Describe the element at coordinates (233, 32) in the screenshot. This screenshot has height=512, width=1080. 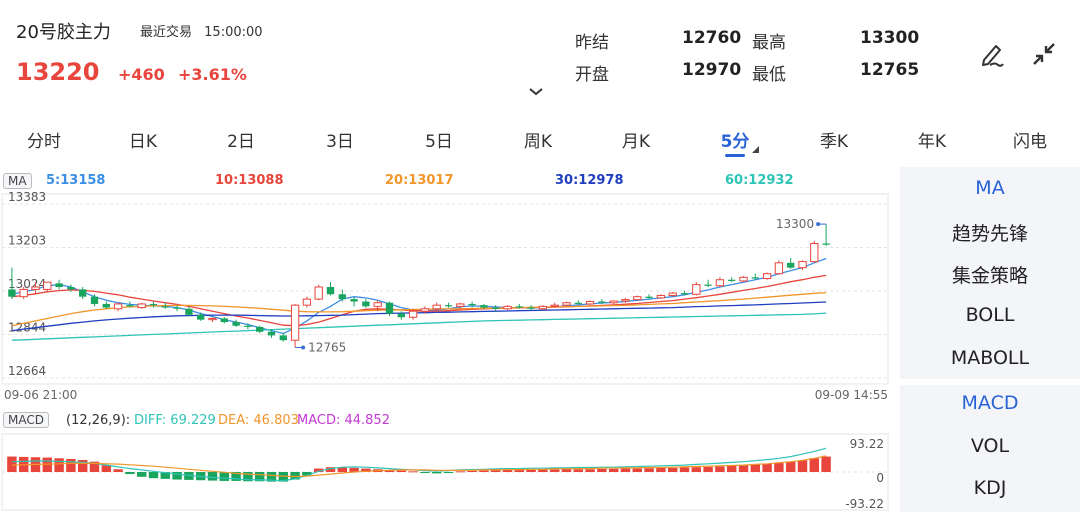
I see `last-trade-time: 15:00:00` at that location.